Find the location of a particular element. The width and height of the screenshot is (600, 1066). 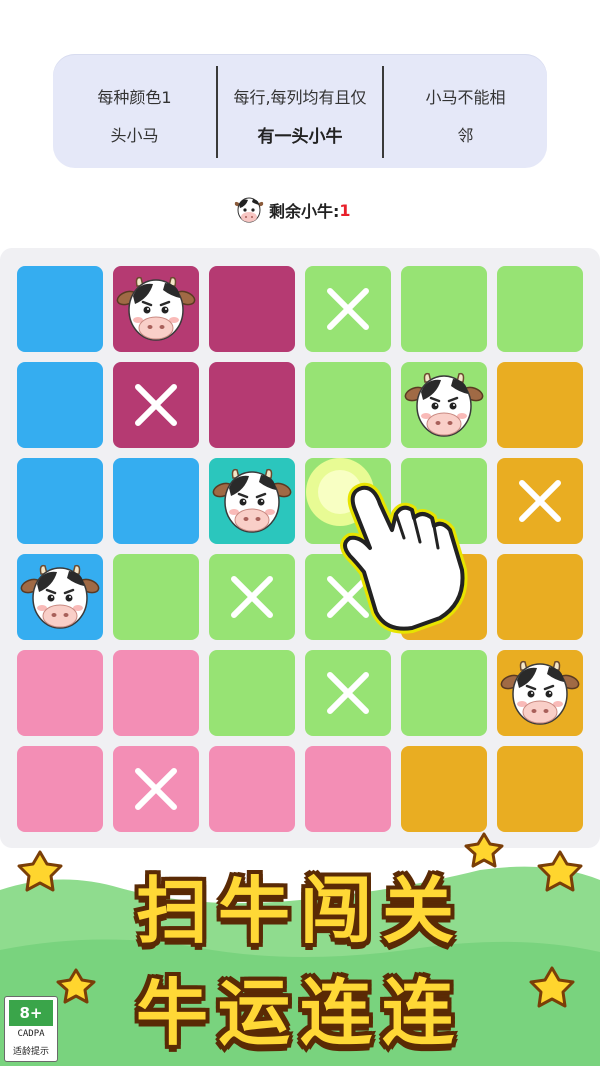

age-rating-note: 适龄提示 is located at coordinates (30, 1052).